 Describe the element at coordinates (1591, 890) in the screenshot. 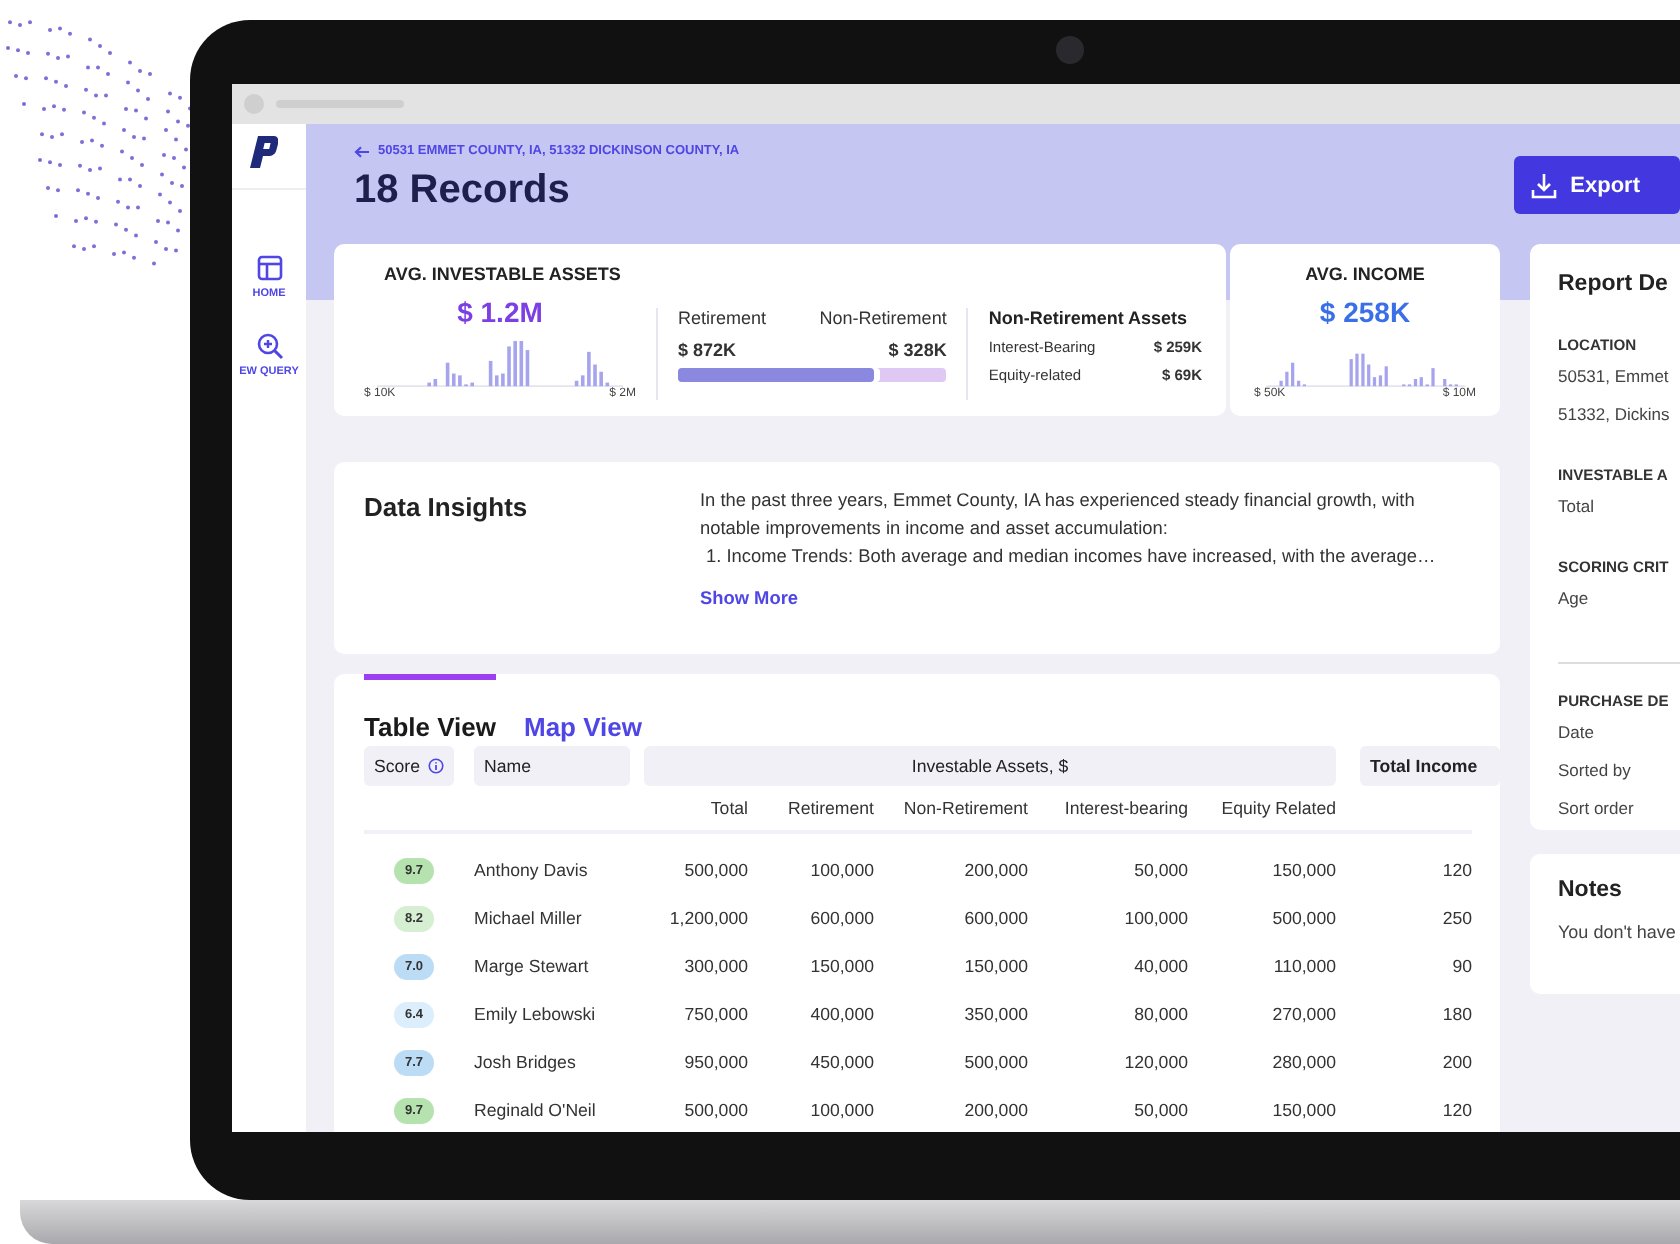

I see `card-title: Notes` at that location.